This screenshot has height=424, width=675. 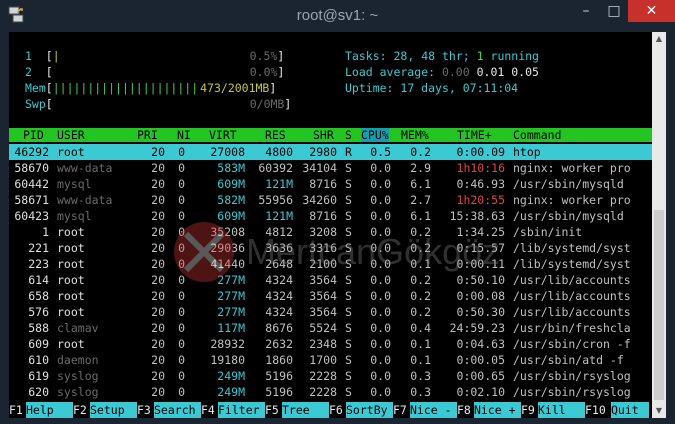 I want to click on vertical-scrollbar: ▲ ▼, so click(x=659, y=225).